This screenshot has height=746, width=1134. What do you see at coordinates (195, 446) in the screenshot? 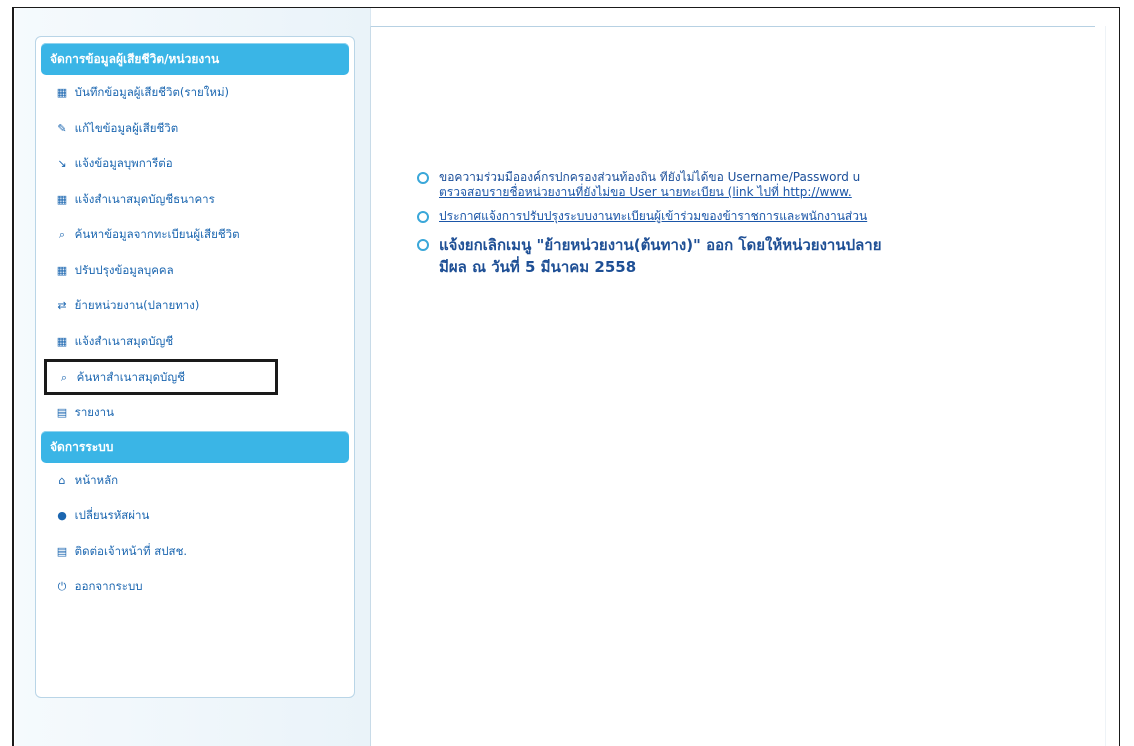
I see `section-header-system: จัดการระบบ` at bounding box center [195, 446].